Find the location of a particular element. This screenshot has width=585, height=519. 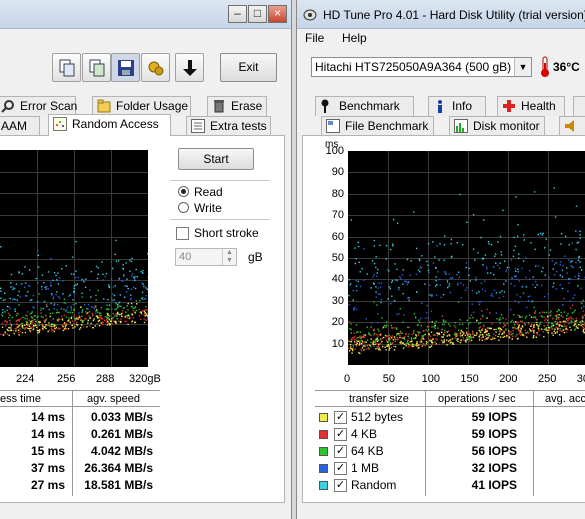

table-cell-speed: 0.033 MB/s is located at coordinates (121, 417).